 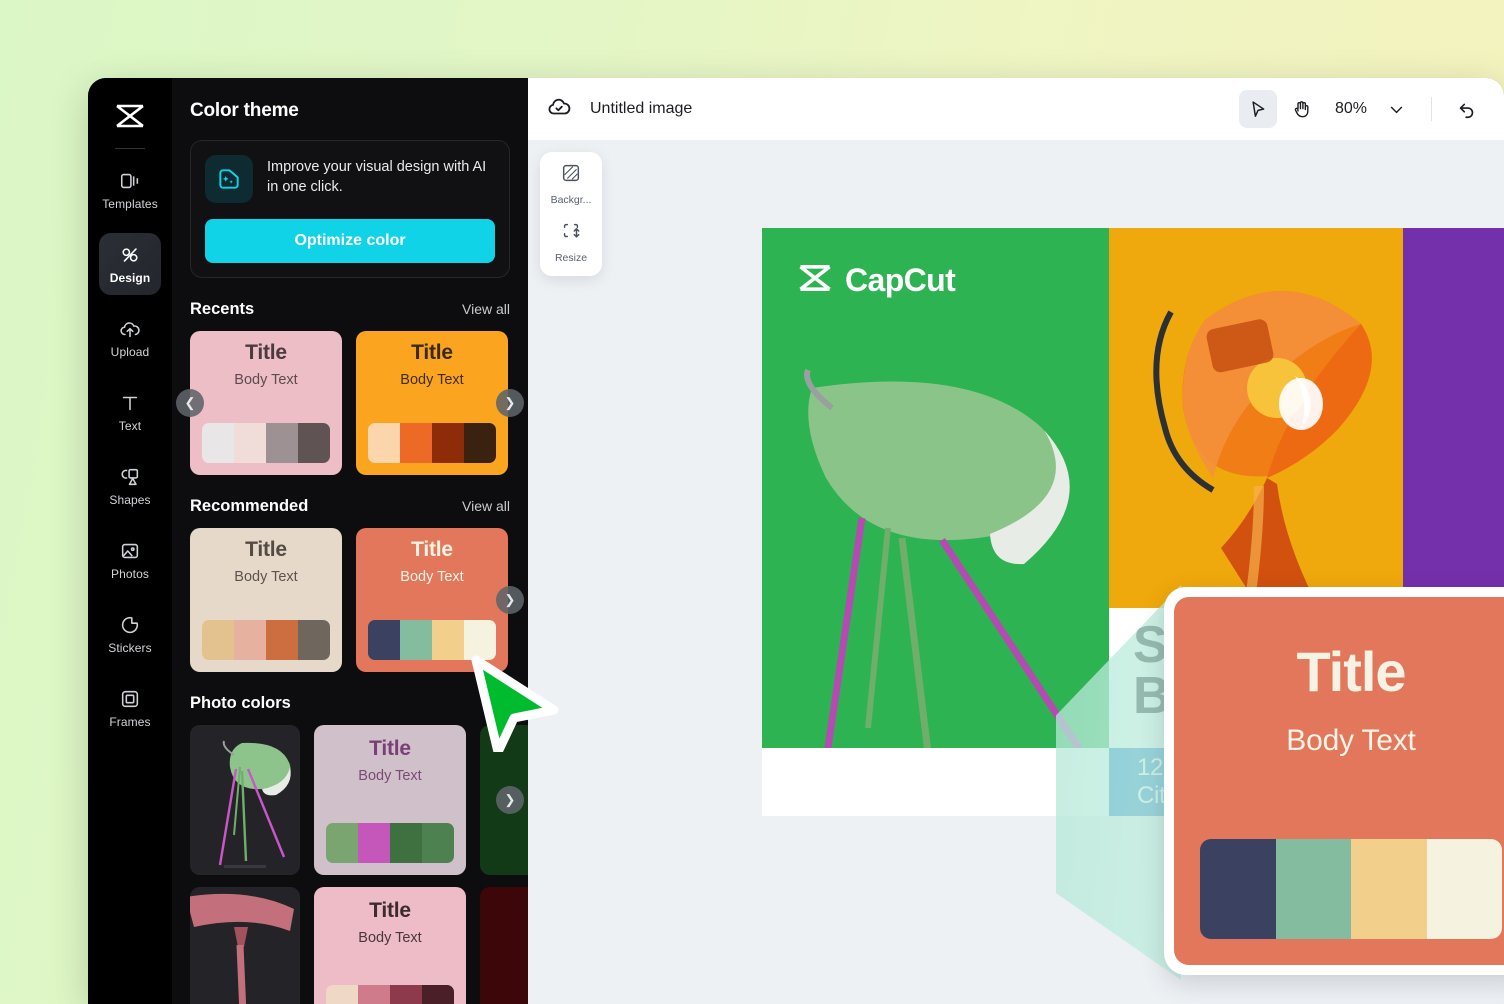 I want to click on magnified-body: Body Text, so click(x=1351, y=740).